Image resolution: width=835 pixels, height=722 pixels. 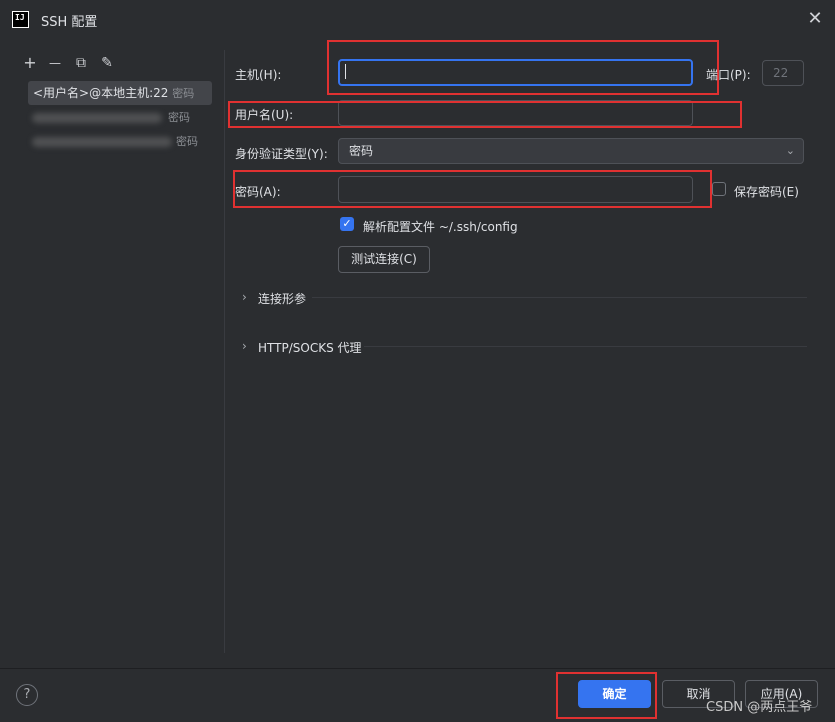 What do you see at coordinates (55, 63) in the screenshot?
I see `remove-icon: —` at bounding box center [55, 63].